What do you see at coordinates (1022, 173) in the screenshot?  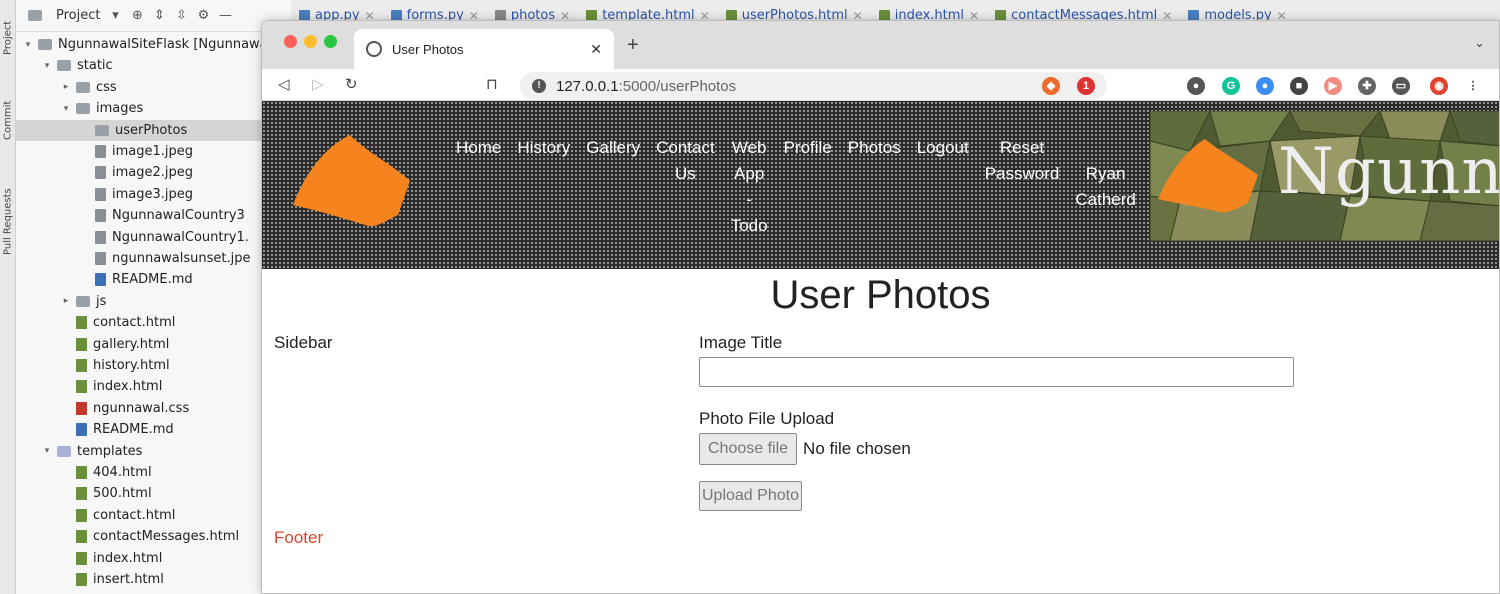 I see `nav-item-label: Password` at bounding box center [1022, 173].